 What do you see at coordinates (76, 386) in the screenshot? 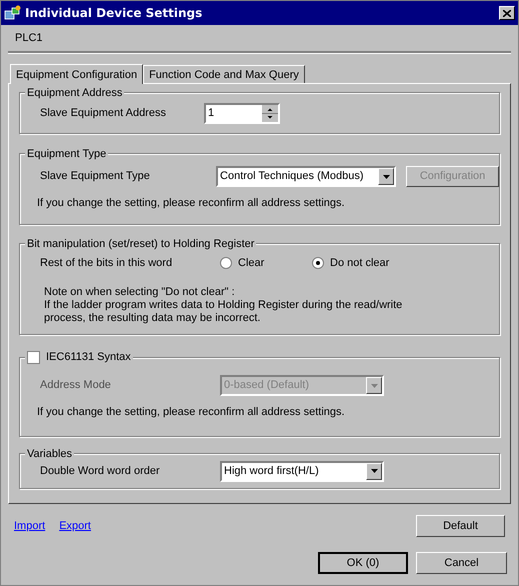
I see `field-label: Address Mode` at bounding box center [76, 386].